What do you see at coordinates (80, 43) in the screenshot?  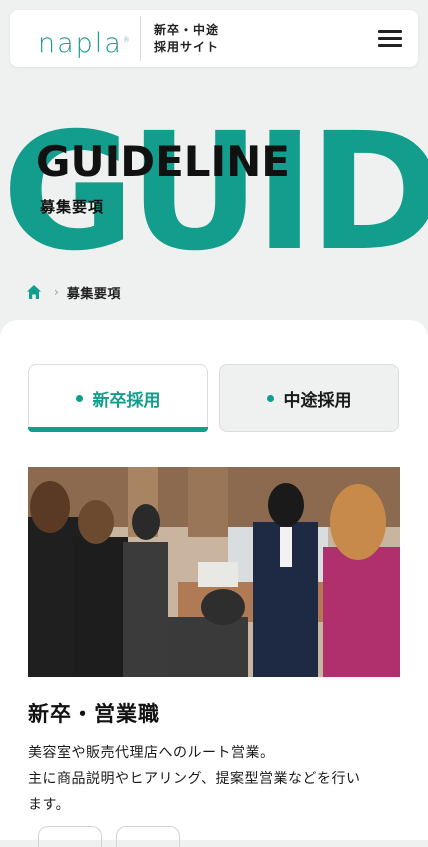 I see `logo-text: napla` at bounding box center [80, 43].